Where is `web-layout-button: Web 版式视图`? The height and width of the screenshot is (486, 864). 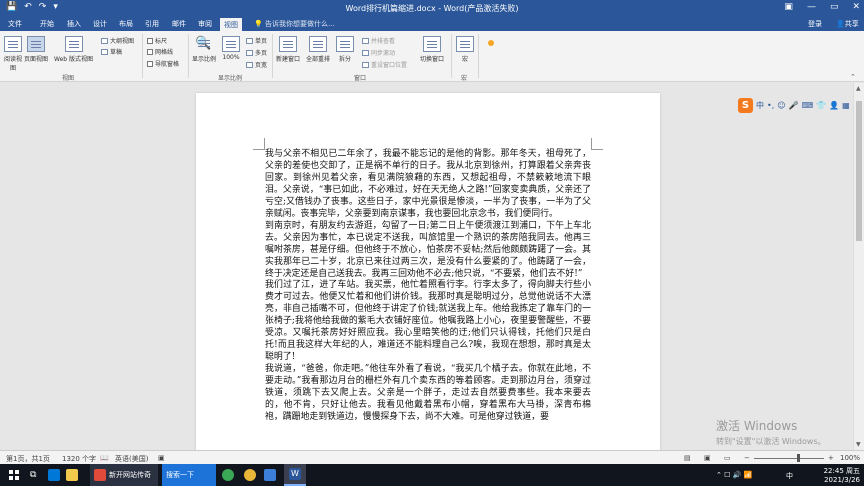 web-layout-button: Web 版式视图 is located at coordinates (73, 49).